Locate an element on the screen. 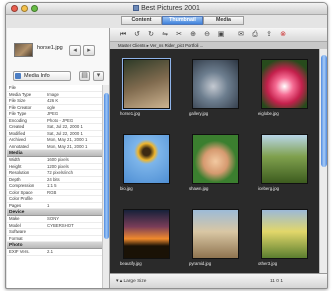 This screenshot has height=291, width=334. thumbnail-cell: horse1.jpg is located at coordinates (146, 87).